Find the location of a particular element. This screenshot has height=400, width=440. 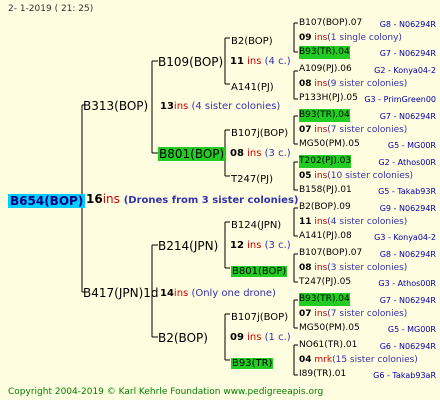

gen4-8-info: 04 mrk(15 sister colonies) is located at coordinates (358, 360).